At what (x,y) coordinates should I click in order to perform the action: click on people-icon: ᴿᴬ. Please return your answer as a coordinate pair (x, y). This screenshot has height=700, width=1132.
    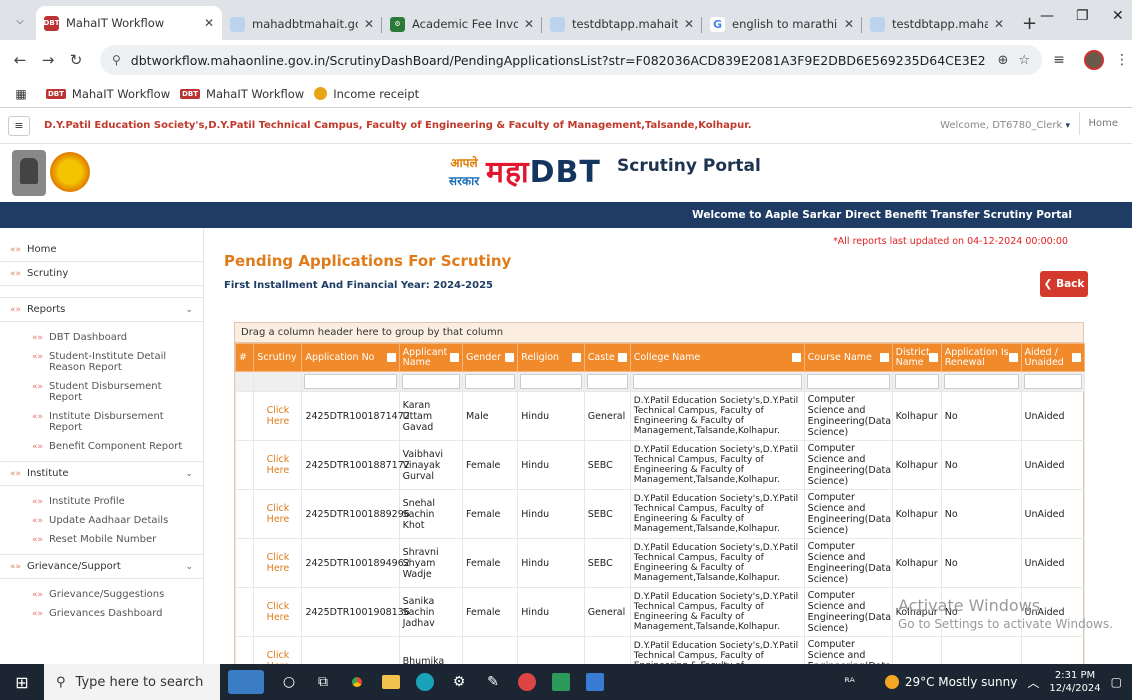
    Looking at the image, I should click on (849, 682).